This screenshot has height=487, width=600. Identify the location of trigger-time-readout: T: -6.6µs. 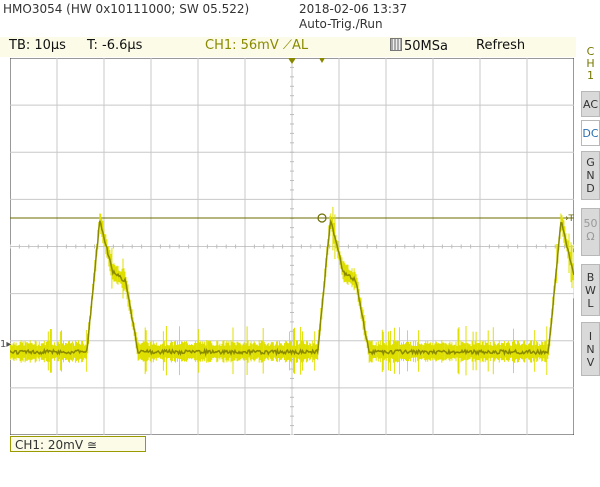
(114, 45).